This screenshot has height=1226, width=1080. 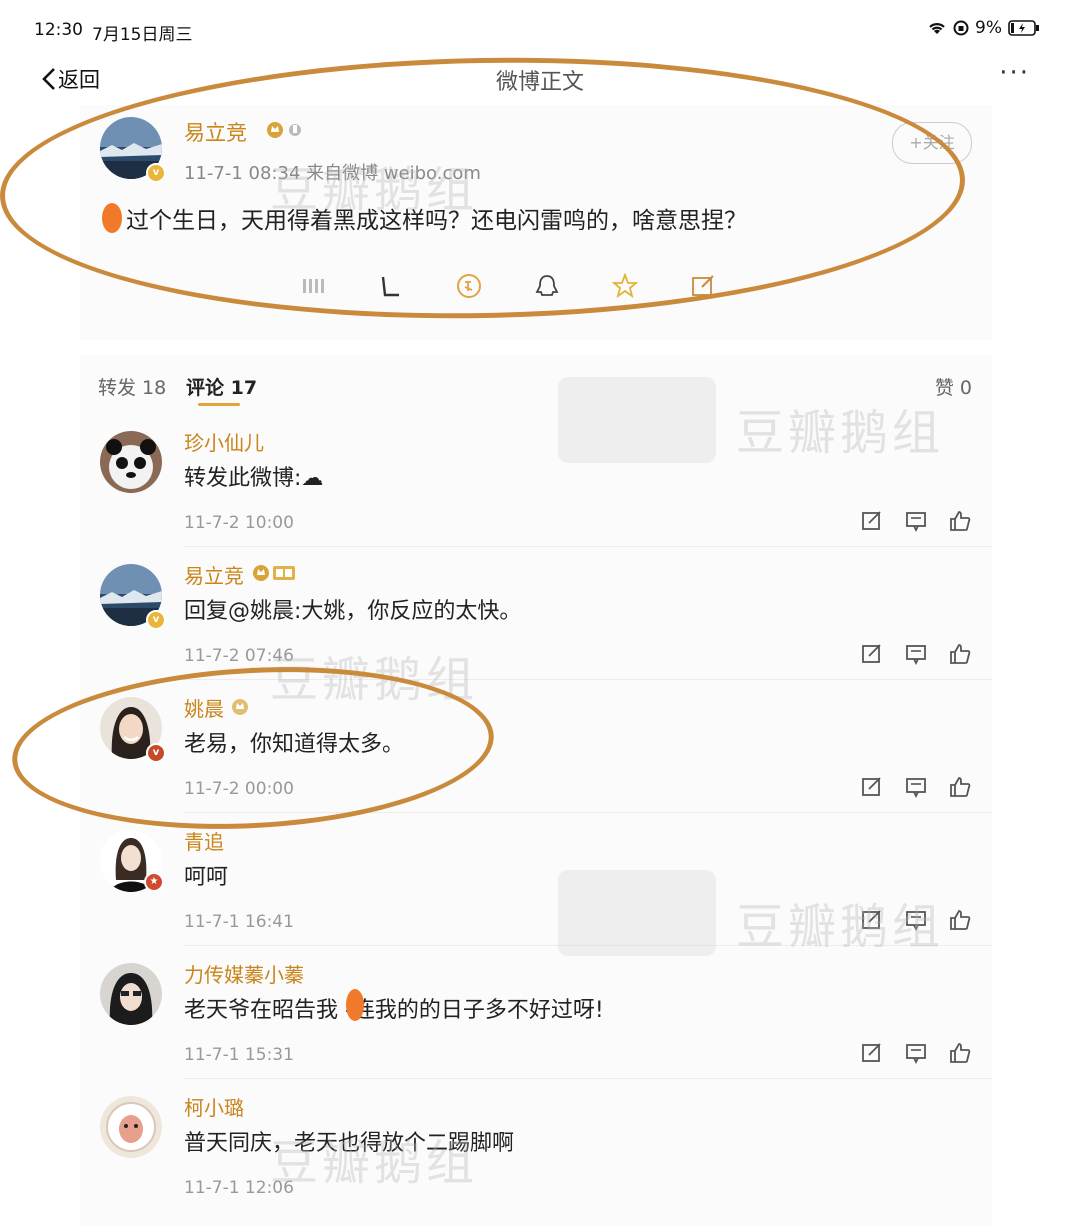 I want to click on nav-bar: 返回 微博正文 ···, so click(x=540, y=79).